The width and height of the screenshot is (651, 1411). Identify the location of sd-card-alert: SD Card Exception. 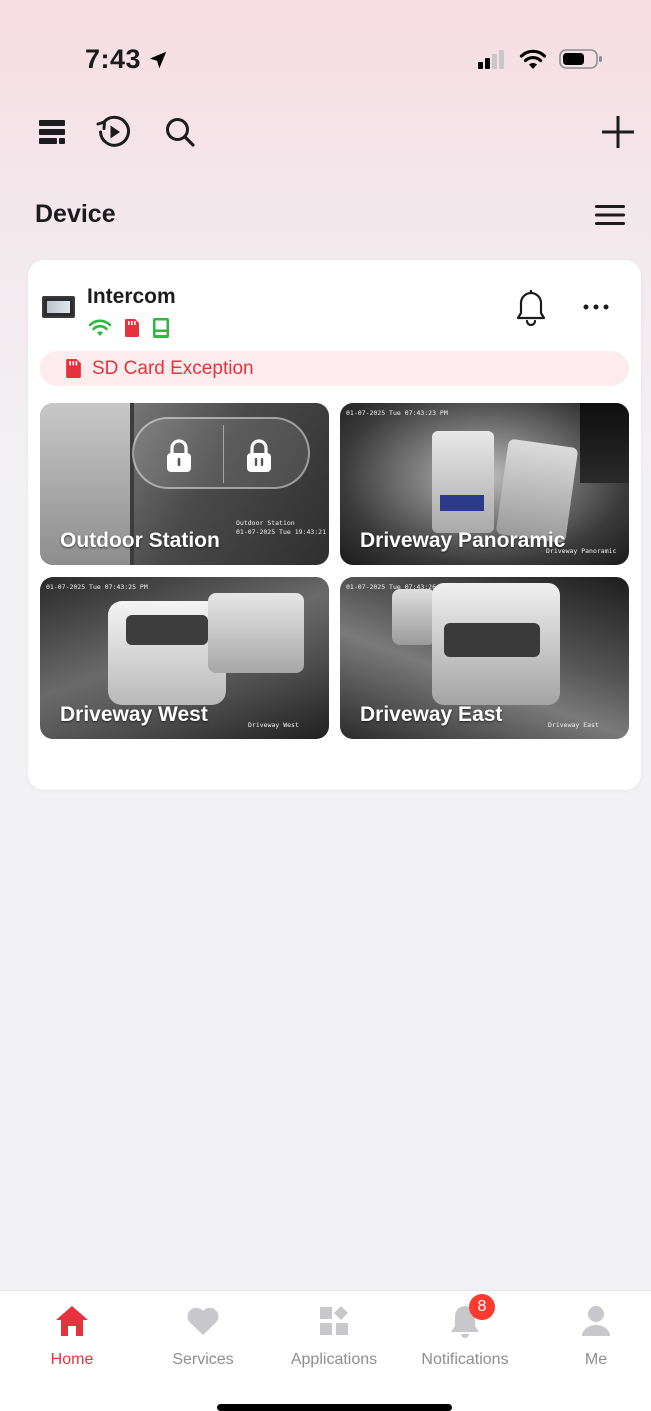
(334, 368).